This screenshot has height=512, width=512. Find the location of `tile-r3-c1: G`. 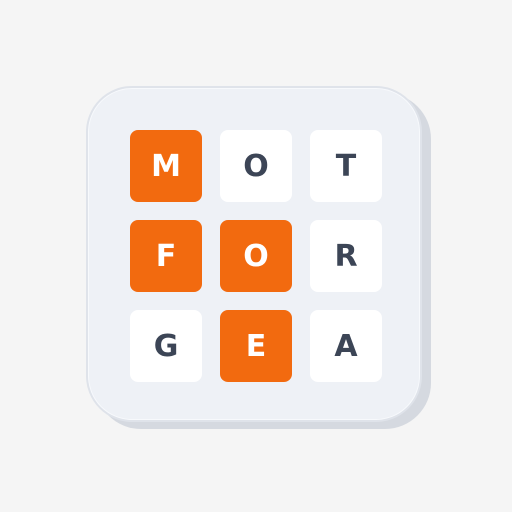

tile-r3-c1: G is located at coordinates (166, 346).